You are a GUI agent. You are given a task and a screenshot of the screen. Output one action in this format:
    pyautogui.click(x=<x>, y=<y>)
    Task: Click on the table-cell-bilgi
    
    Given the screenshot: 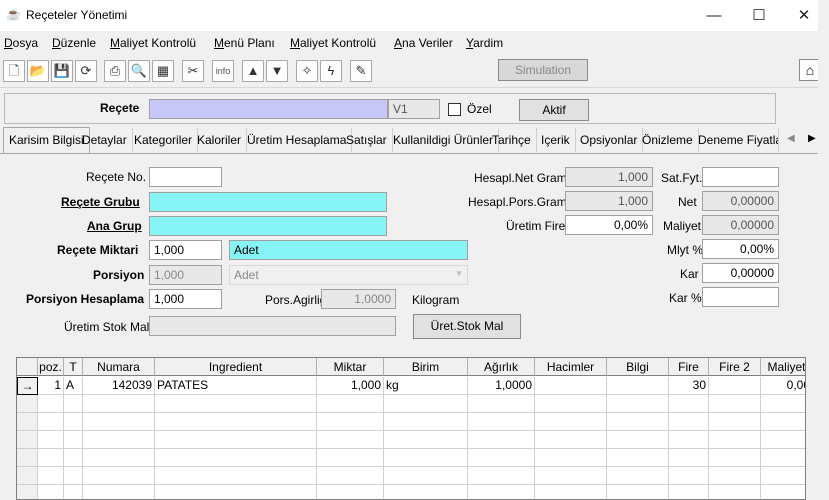 What is the action you would take?
    pyautogui.click(x=638, y=386)
    